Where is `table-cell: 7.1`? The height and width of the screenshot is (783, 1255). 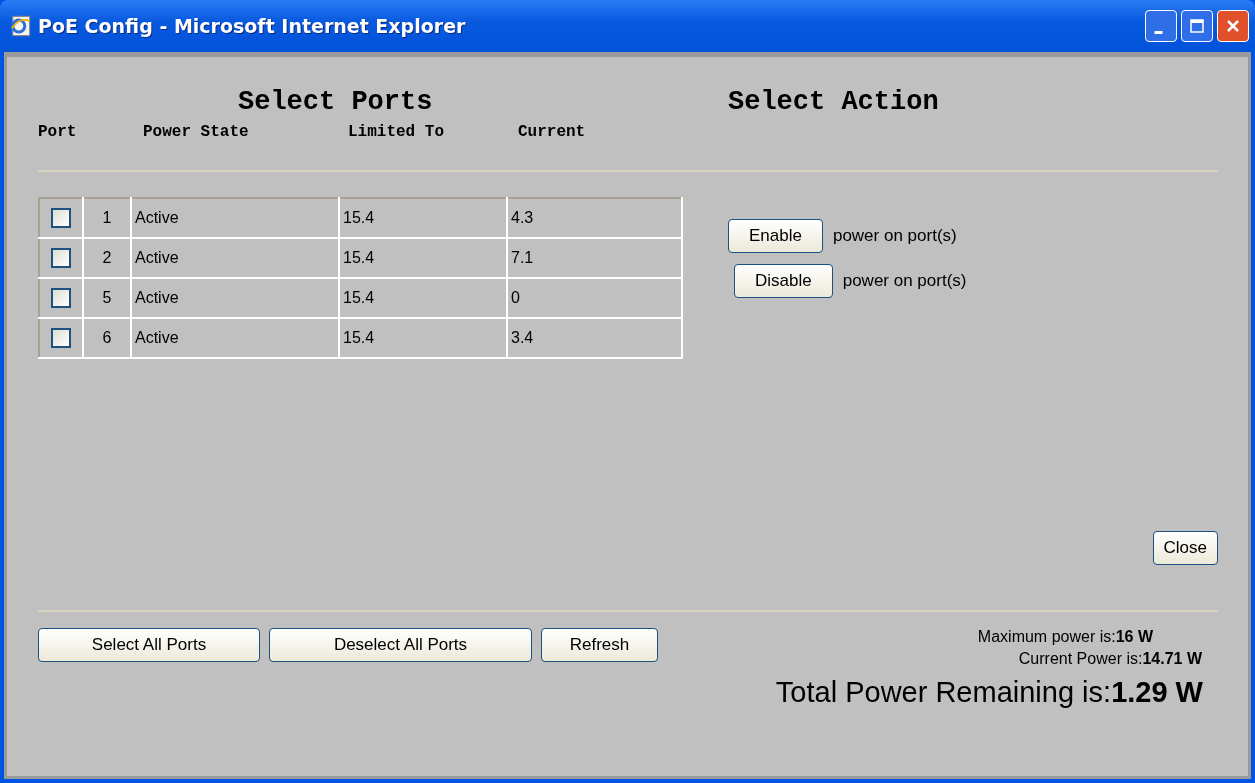 table-cell: 7.1 is located at coordinates (522, 257).